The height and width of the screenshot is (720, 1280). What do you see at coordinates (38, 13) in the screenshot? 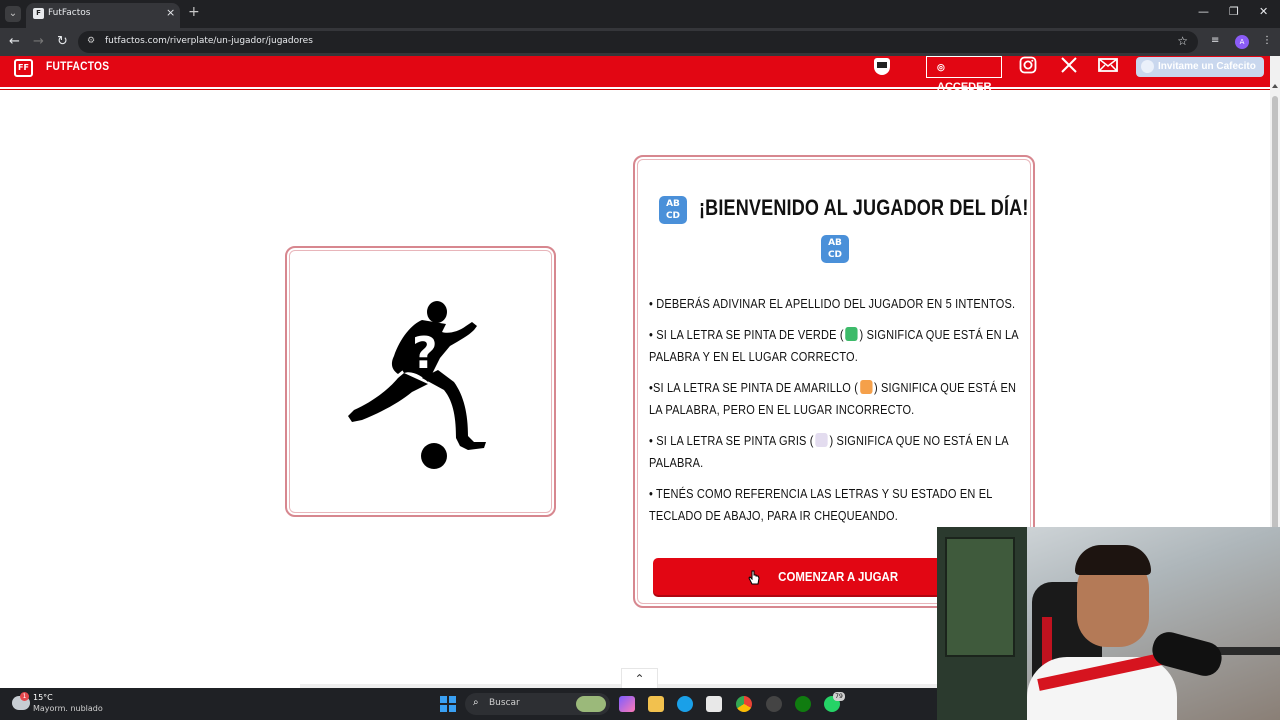
I see `favicon-icon: F` at bounding box center [38, 13].